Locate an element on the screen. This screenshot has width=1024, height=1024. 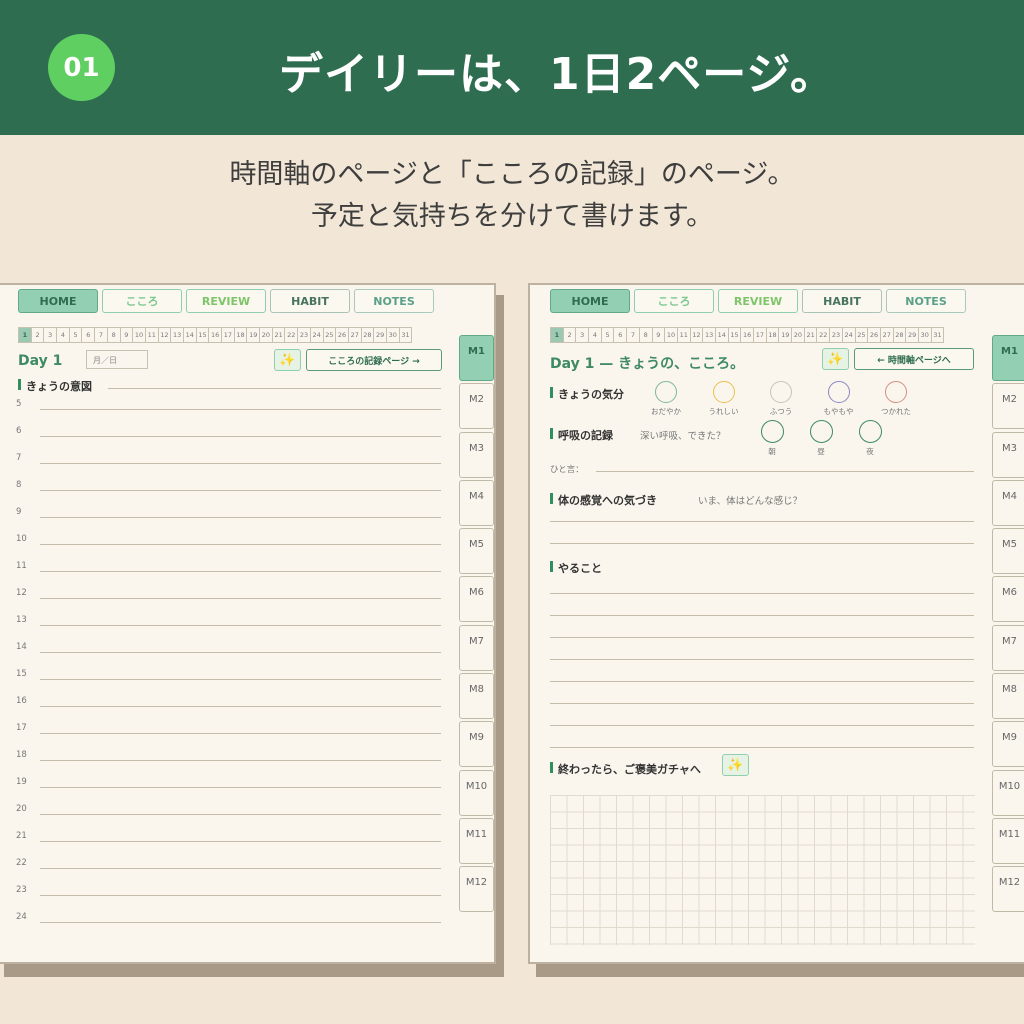
month-tab-m11: M11 is located at coordinates (1008, 840).